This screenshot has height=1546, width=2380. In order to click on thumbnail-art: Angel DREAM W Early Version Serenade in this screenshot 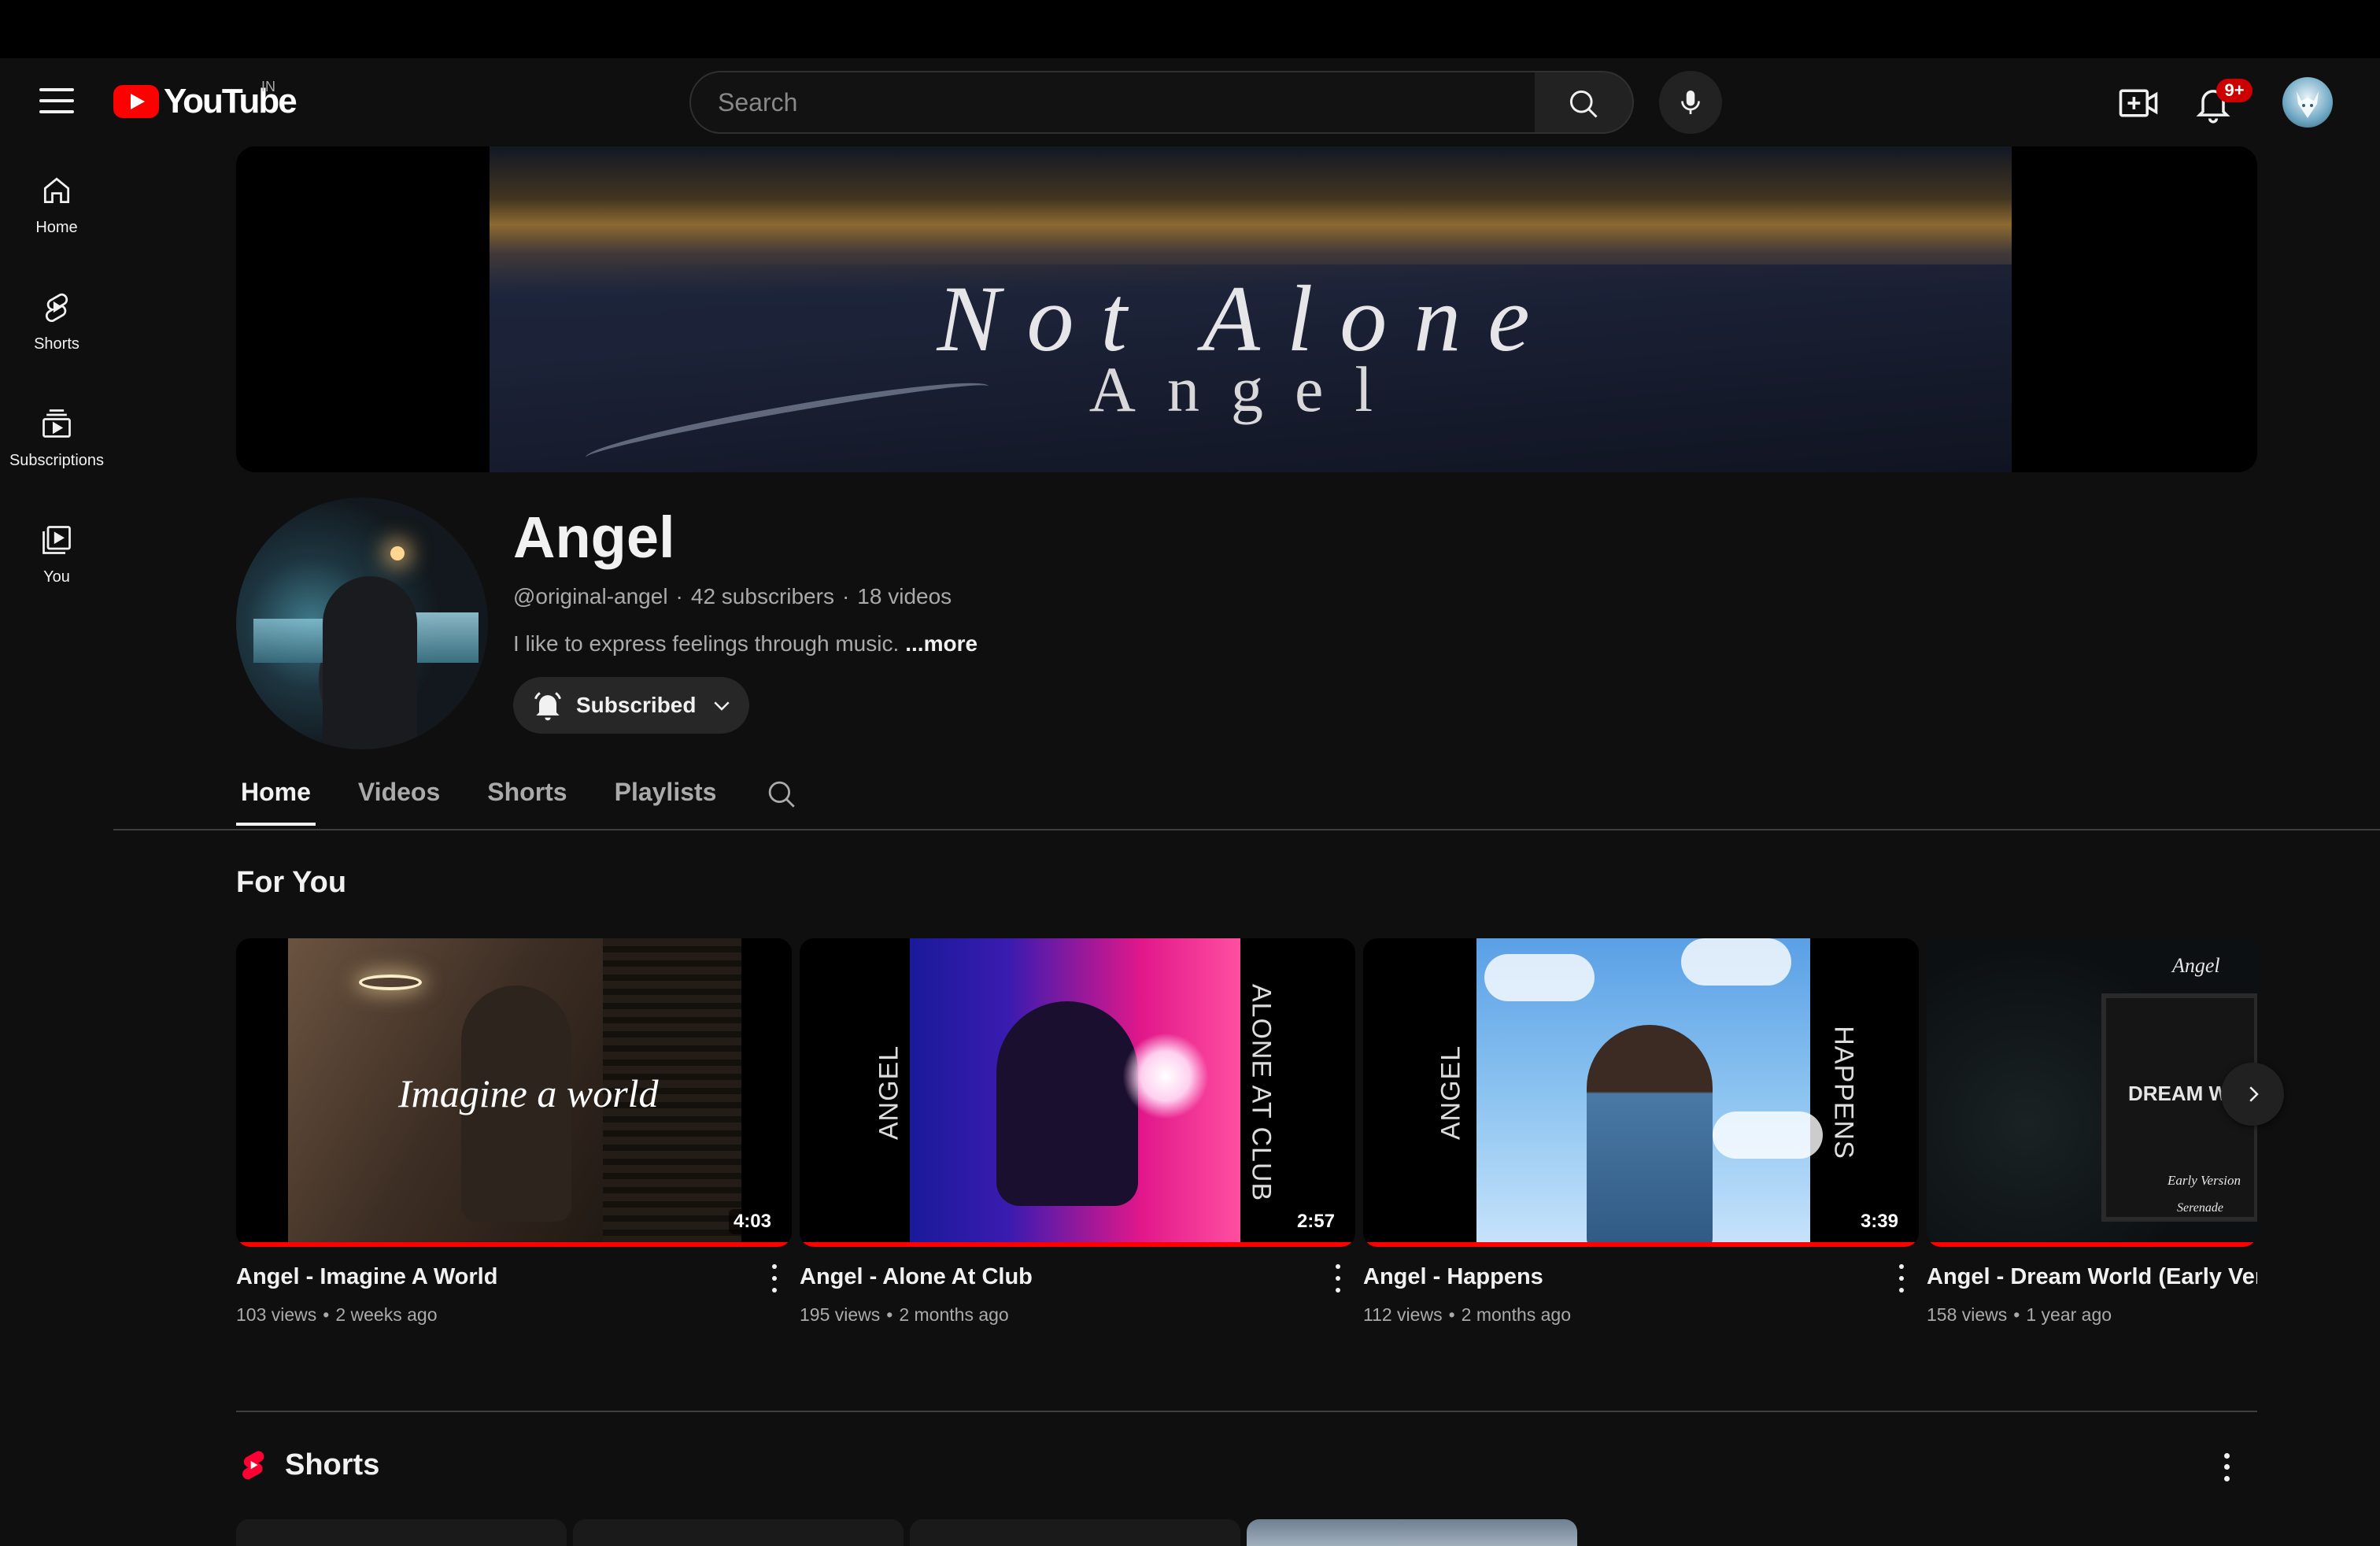, I will do `click(2092, 1092)`.